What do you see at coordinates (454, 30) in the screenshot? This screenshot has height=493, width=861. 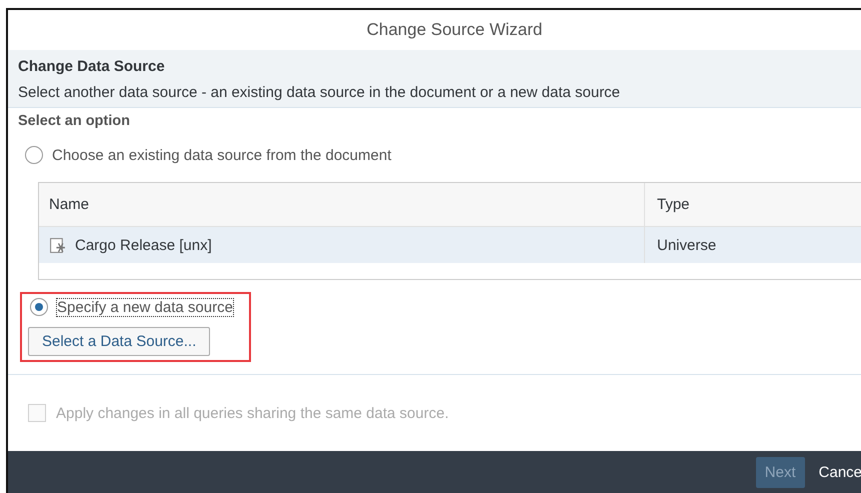 I see `window-title: Change Source Wizard` at bounding box center [454, 30].